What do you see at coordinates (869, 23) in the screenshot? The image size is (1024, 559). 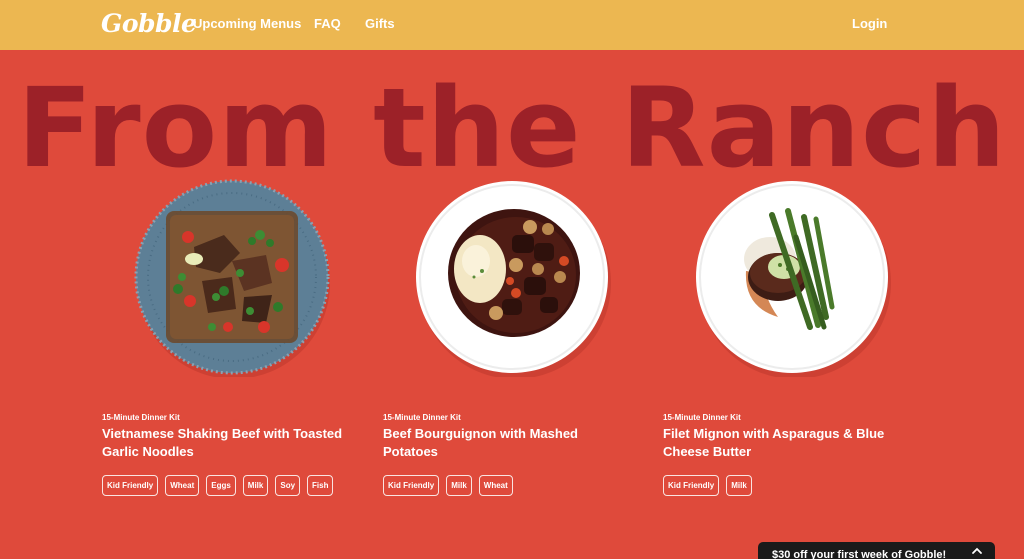 I see `login-link: Login` at bounding box center [869, 23].